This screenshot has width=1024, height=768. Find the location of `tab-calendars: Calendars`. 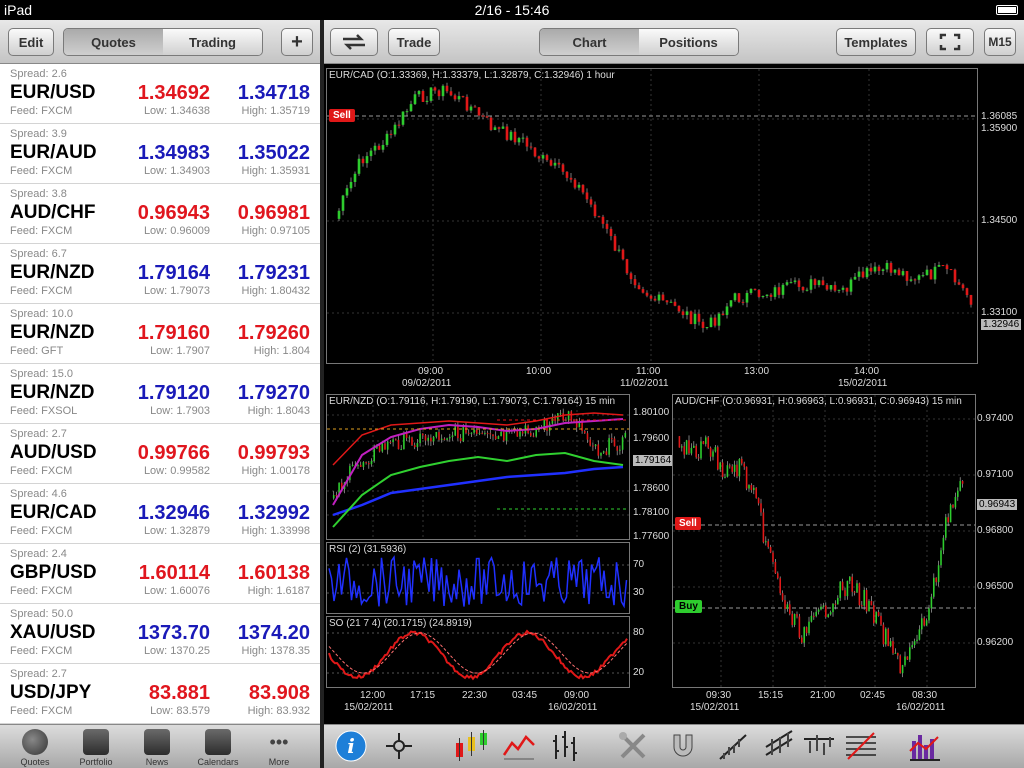

tab-calendars: Calendars is located at coordinates (218, 748).